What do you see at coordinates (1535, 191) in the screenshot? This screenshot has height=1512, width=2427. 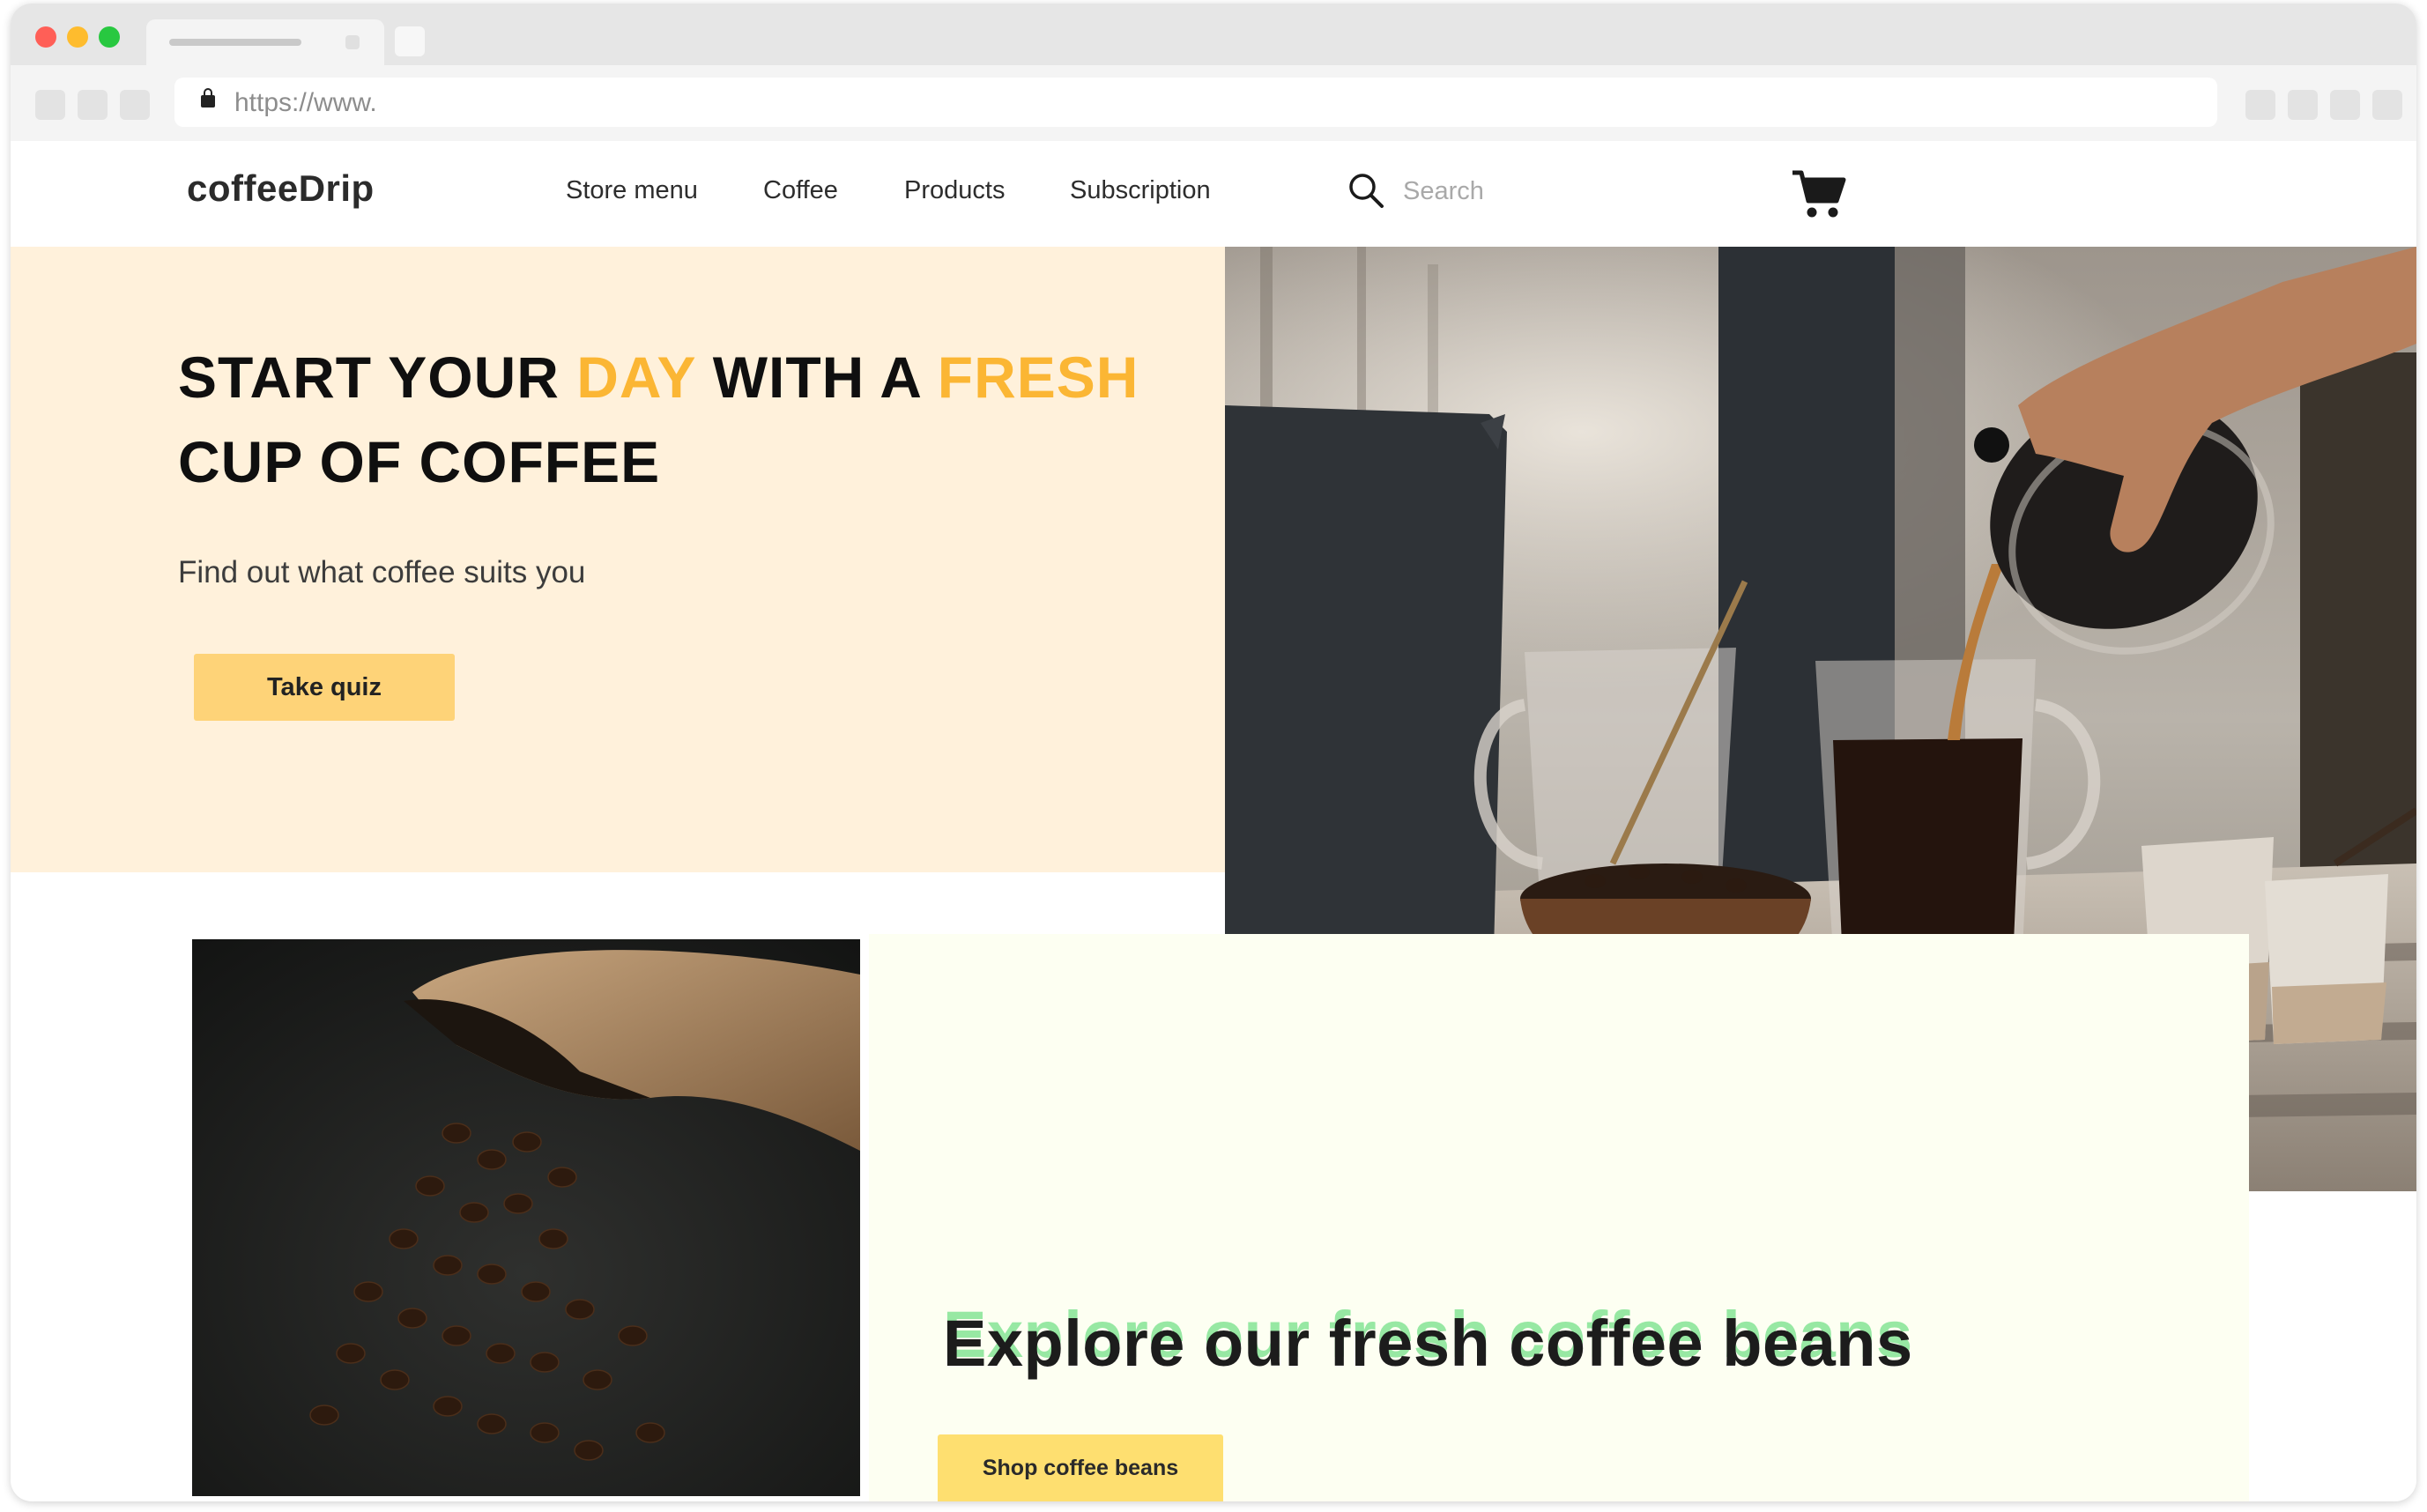 I see `search-input` at bounding box center [1535, 191].